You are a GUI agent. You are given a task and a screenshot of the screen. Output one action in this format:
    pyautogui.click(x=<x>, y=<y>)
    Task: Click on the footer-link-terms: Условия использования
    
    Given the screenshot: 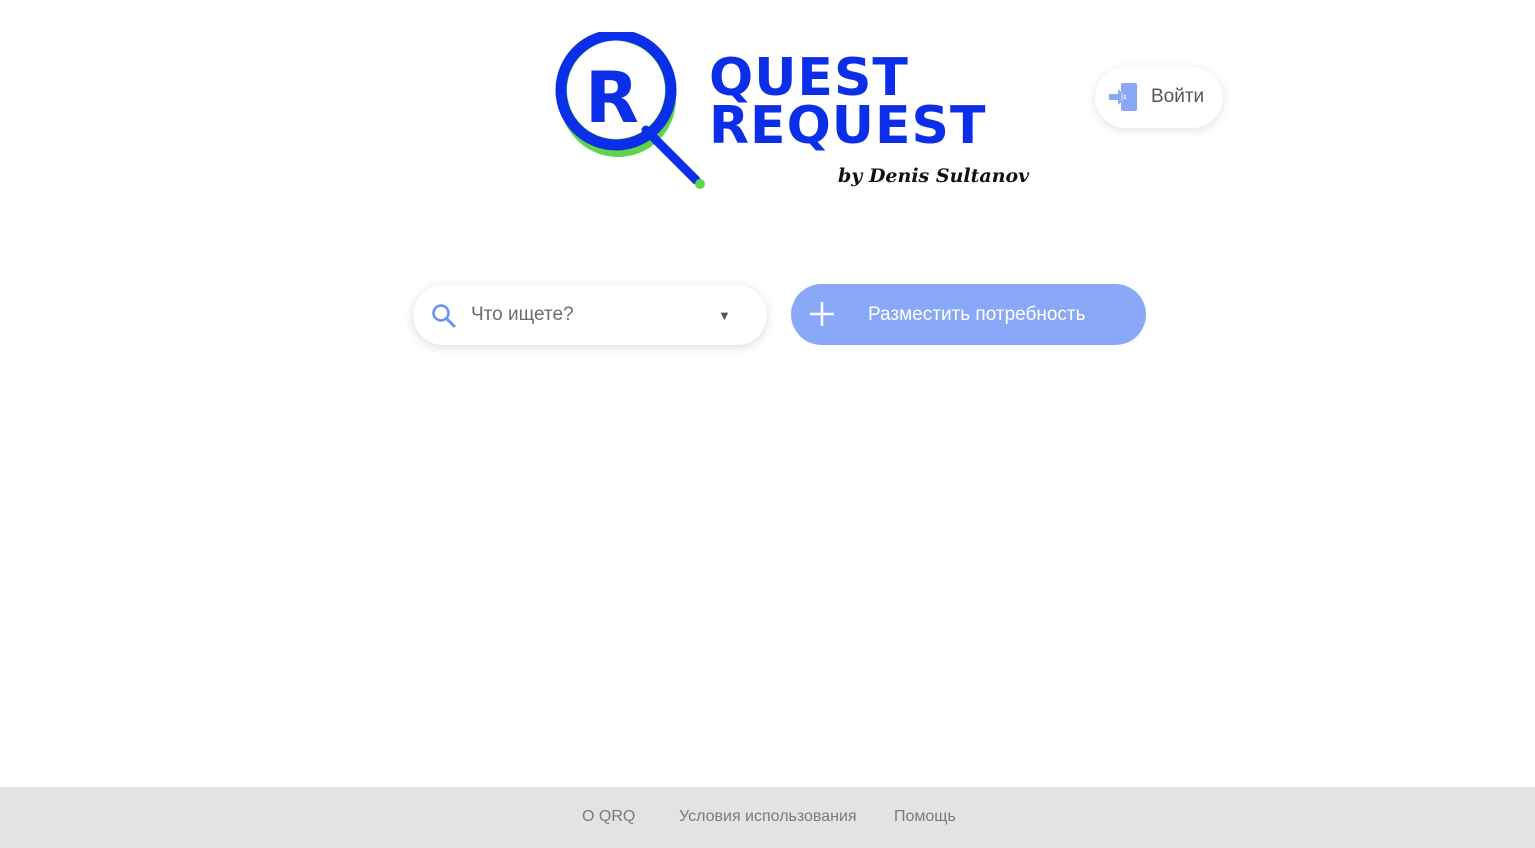 What is the action you would take?
    pyautogui.click(x=768, y=817)
    